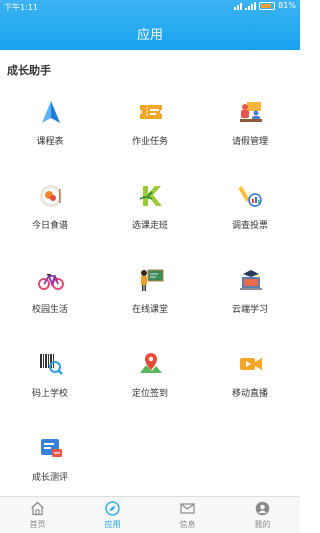 This screenshot has height=533, width=320. What do you see at coordinates (238, 6) in the screenshot?
I see `wifi-icon` at bounding box center [238, 6].